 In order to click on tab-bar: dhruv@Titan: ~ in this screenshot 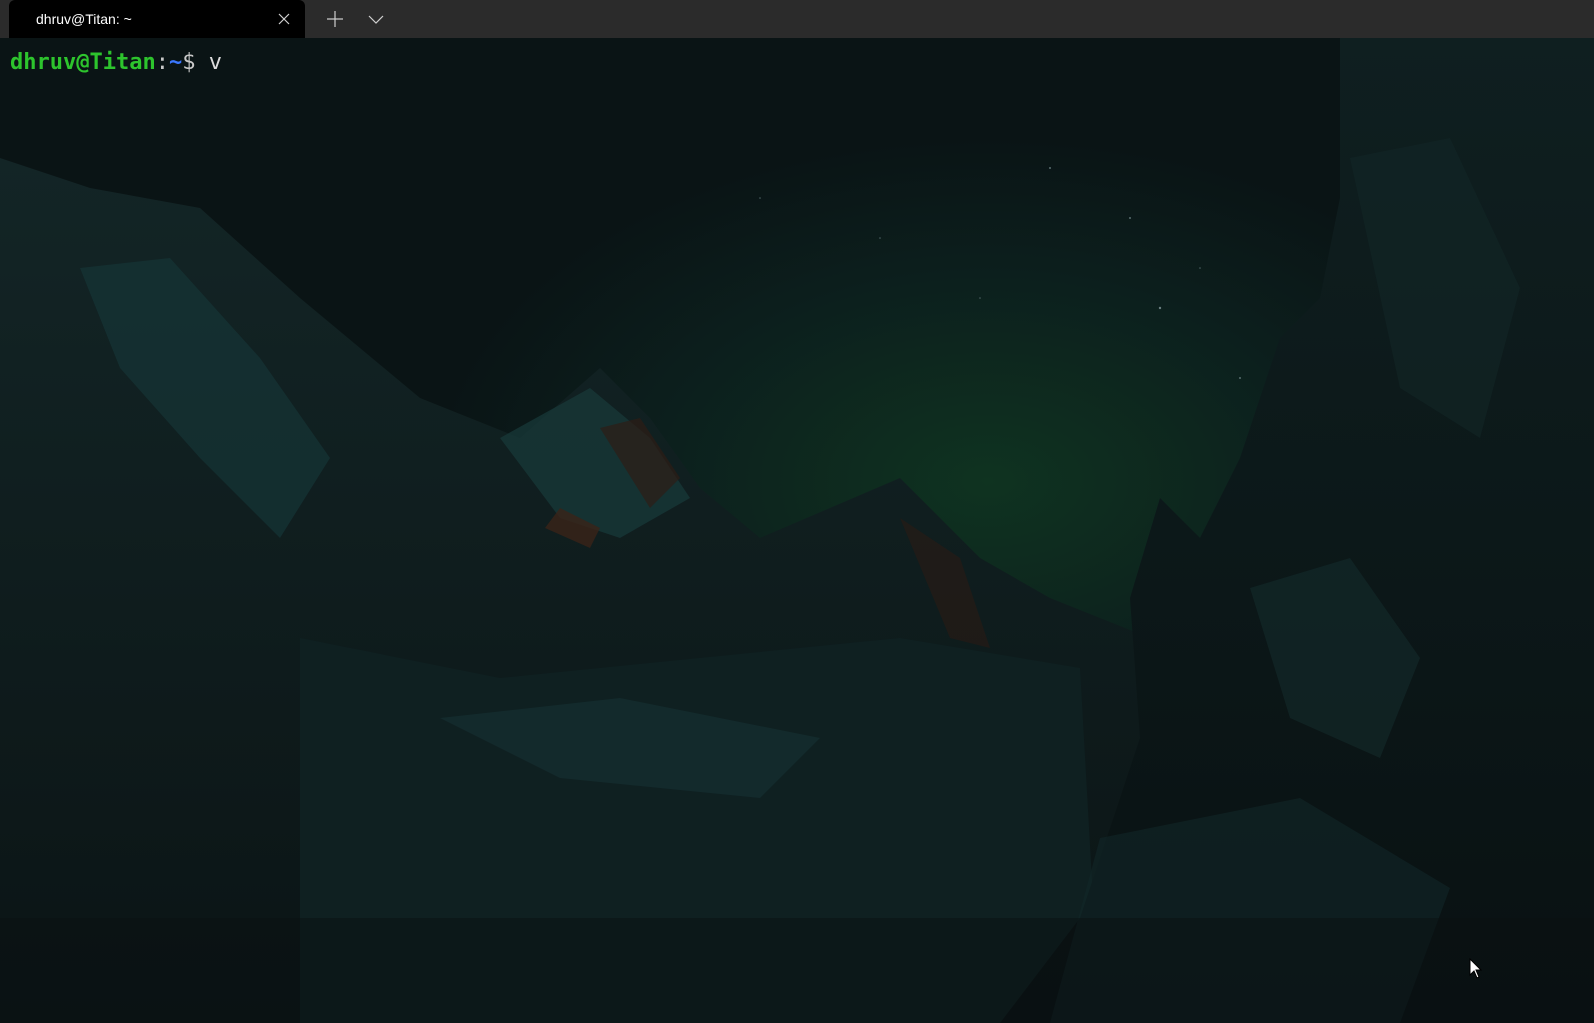, I will do `click(797, 19)`.